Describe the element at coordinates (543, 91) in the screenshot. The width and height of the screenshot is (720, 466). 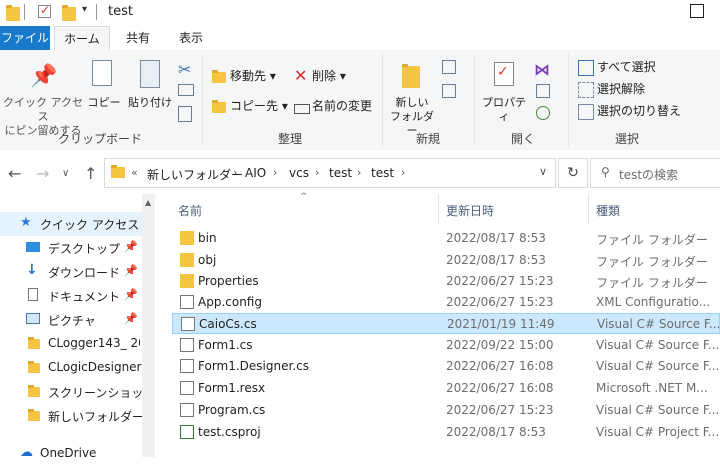
I see `edit-icon` at that location.